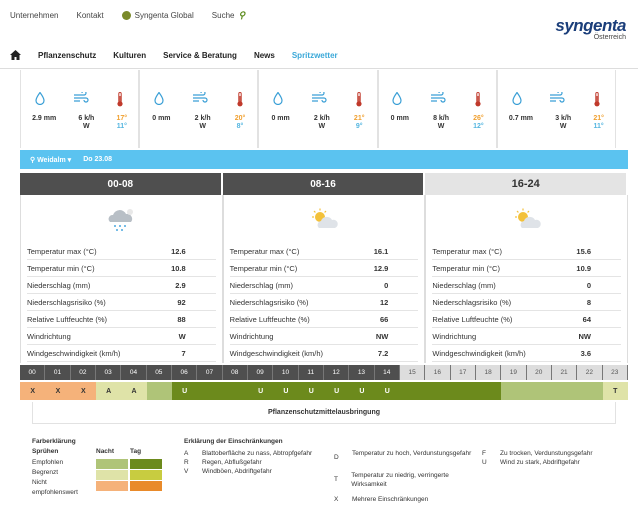  I want to click on day-wind: 2 k/h W, so click(203, 123).